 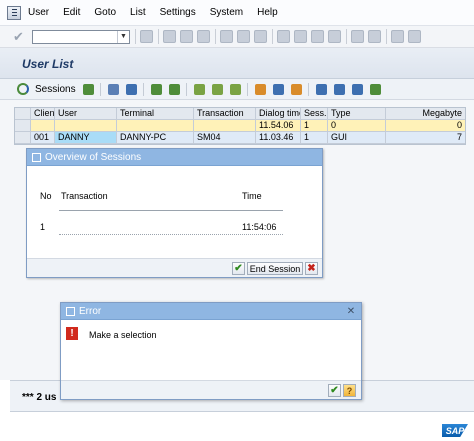 I want to click on help-button: ?, so click(x=349, y=390).